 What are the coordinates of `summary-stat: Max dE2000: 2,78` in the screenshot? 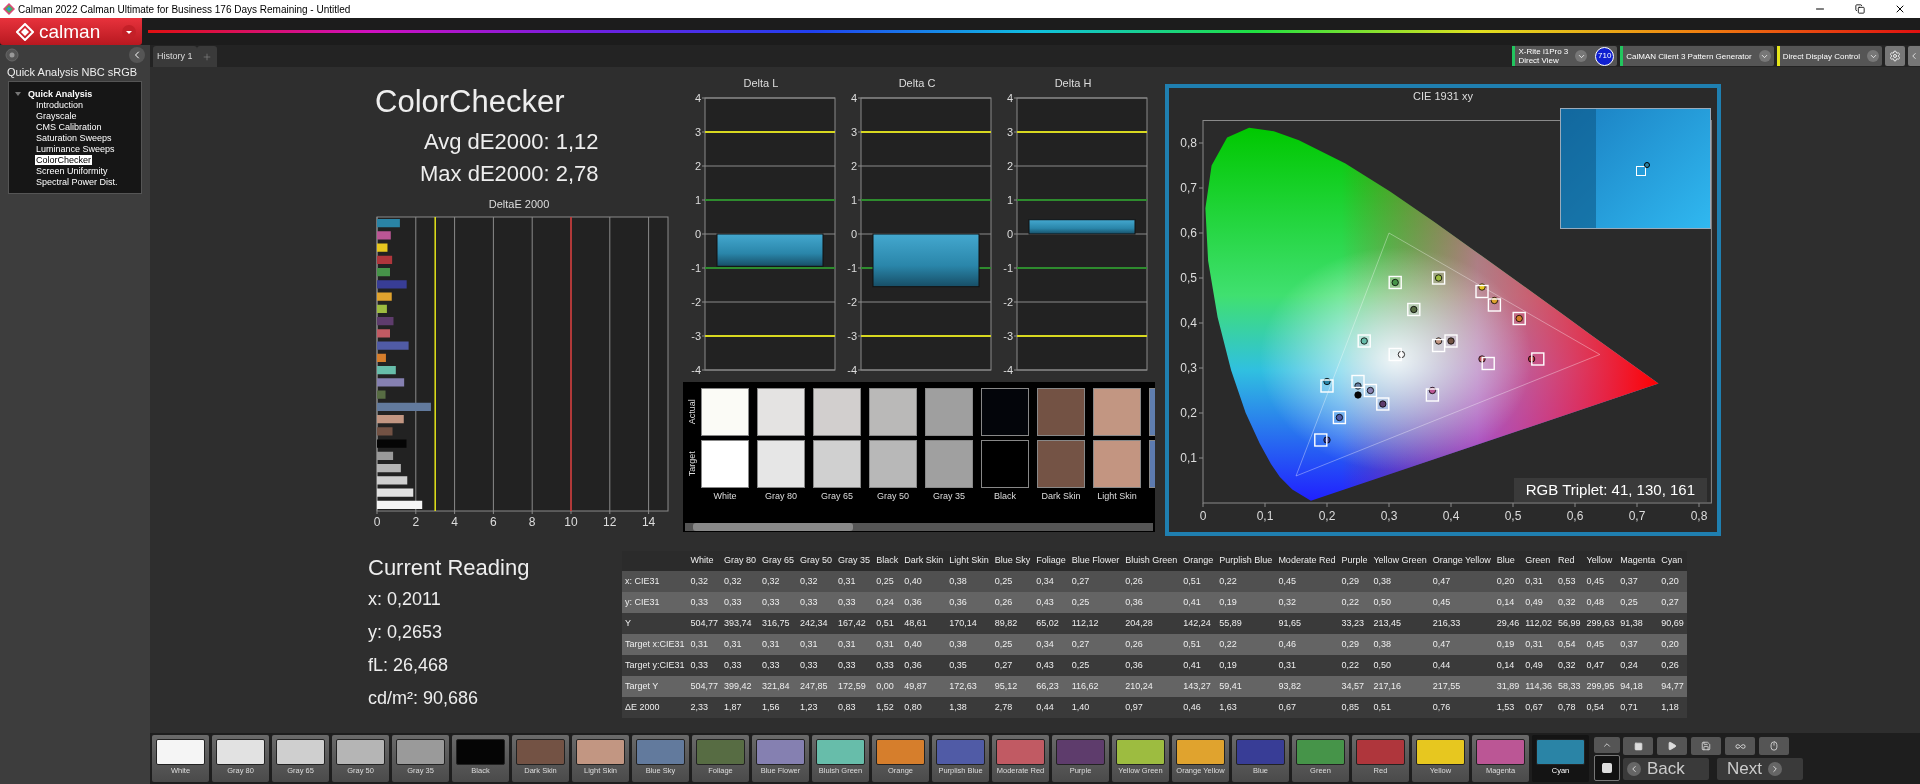 It's located at (509, 174).